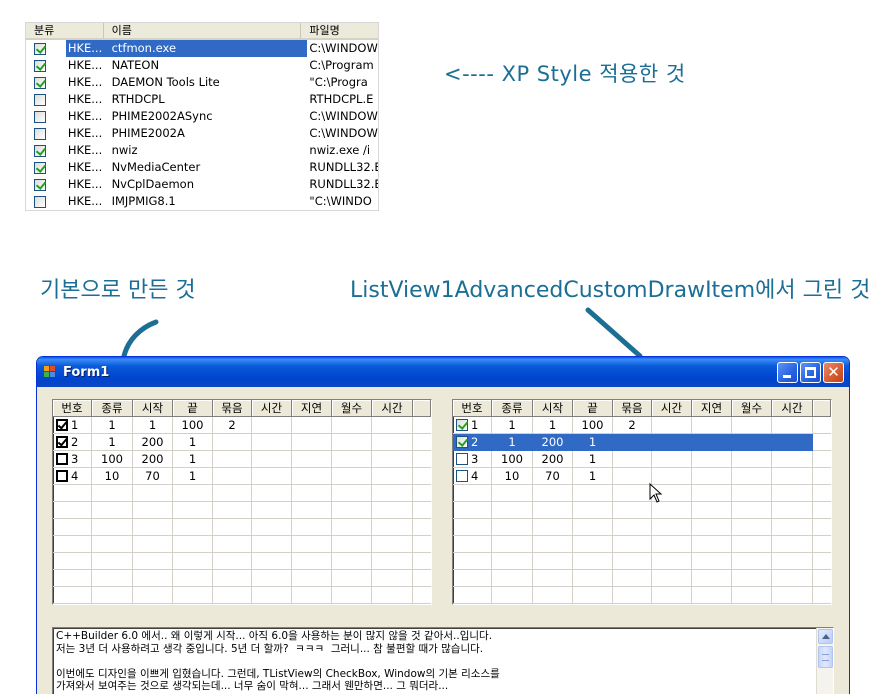 Image resolution: width=878 pixels, height=694 pixels. Describe the element at coordinates (65, 30) in the screenshot. I see `header-category: 분류` at that location.